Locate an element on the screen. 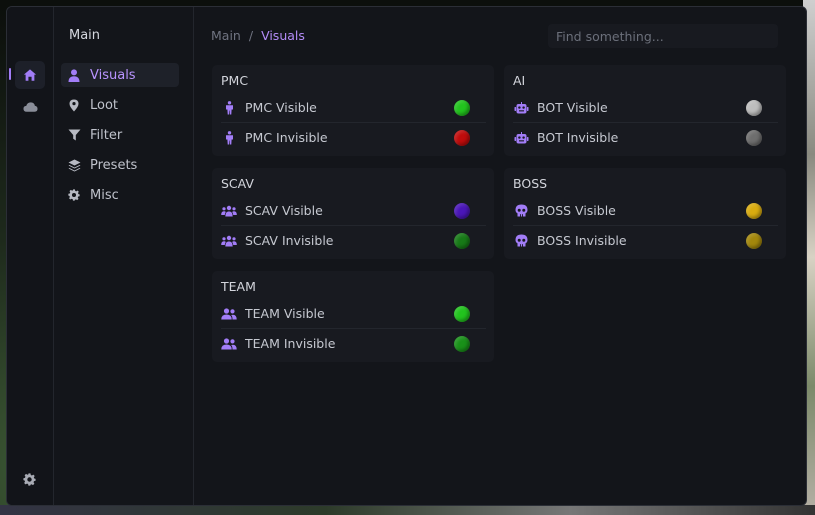 The width and height of the screenshot is (815, 515). search-input is located at coordinates (663, 36).